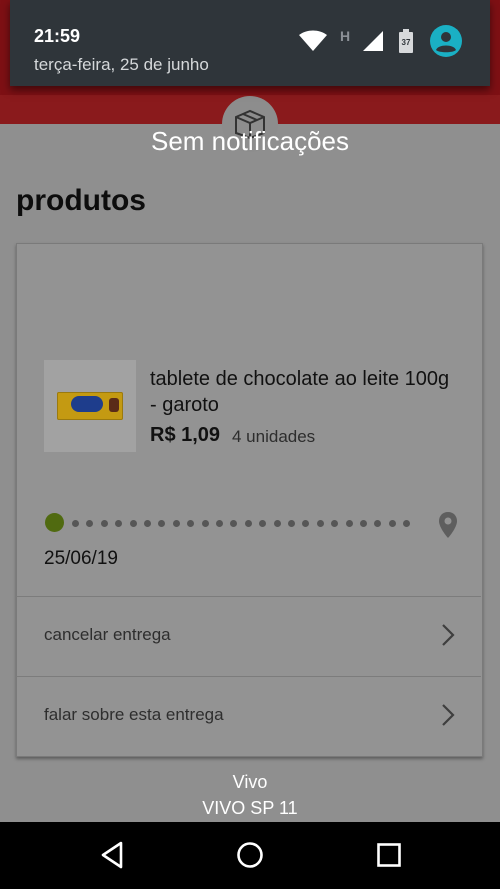  What do you see at coordinates (248, 636) in the screenshot?
I see `cancel-delivery-row: cancelar entrega` at bounding box center [248, 636].